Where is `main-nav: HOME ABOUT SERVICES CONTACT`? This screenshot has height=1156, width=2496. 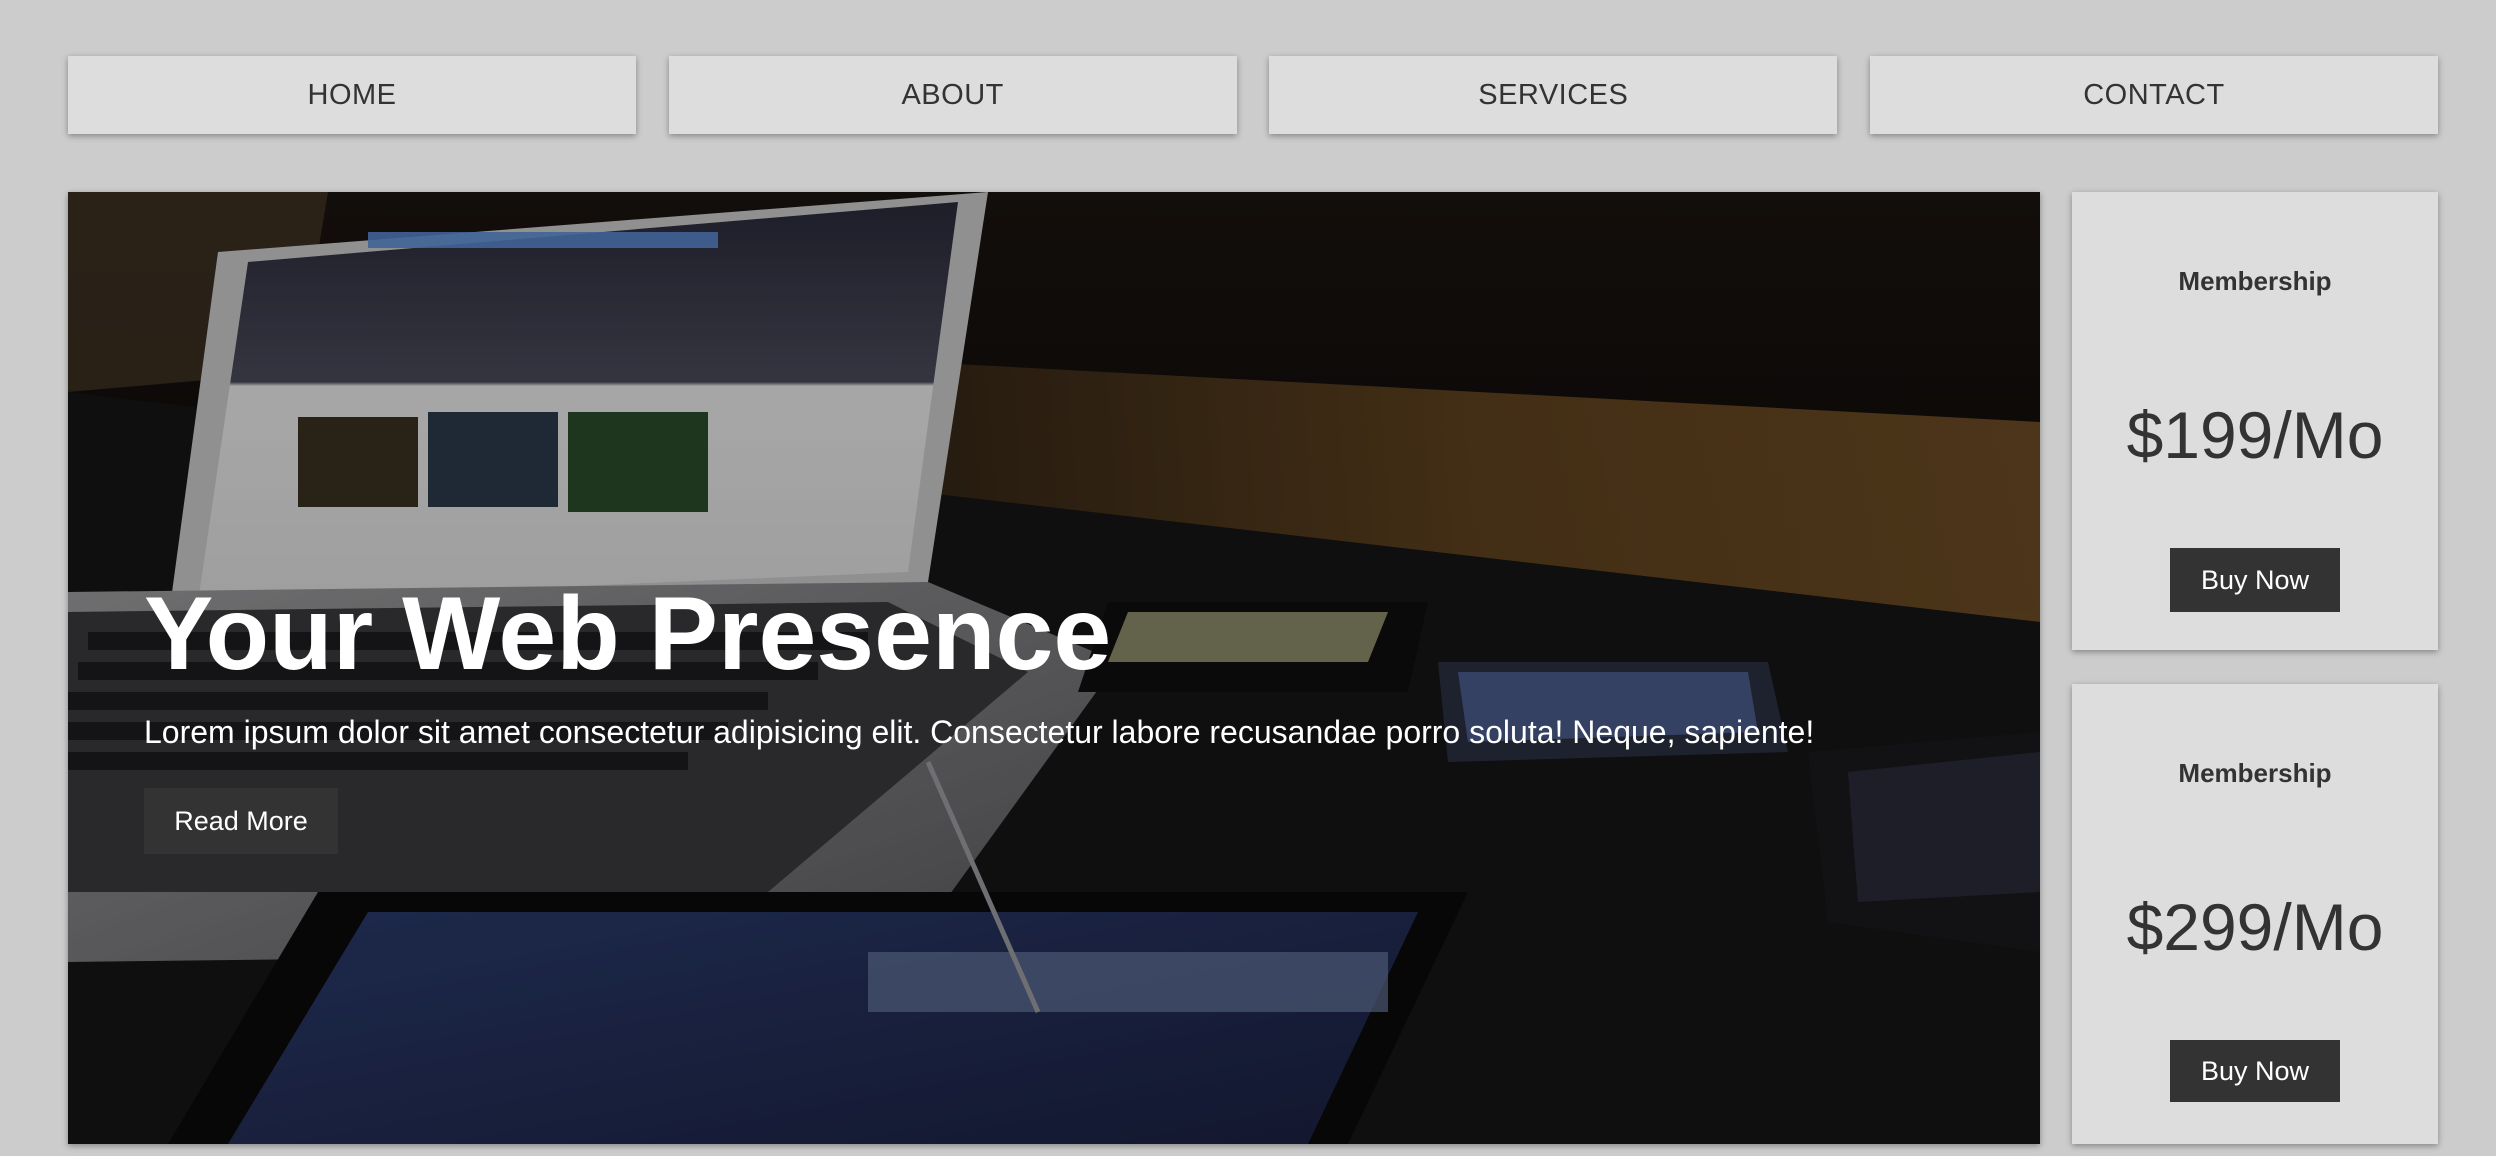 main-nav: HOME ABOUT SERVICES CONTACT is located at coordinates (1253, 95).